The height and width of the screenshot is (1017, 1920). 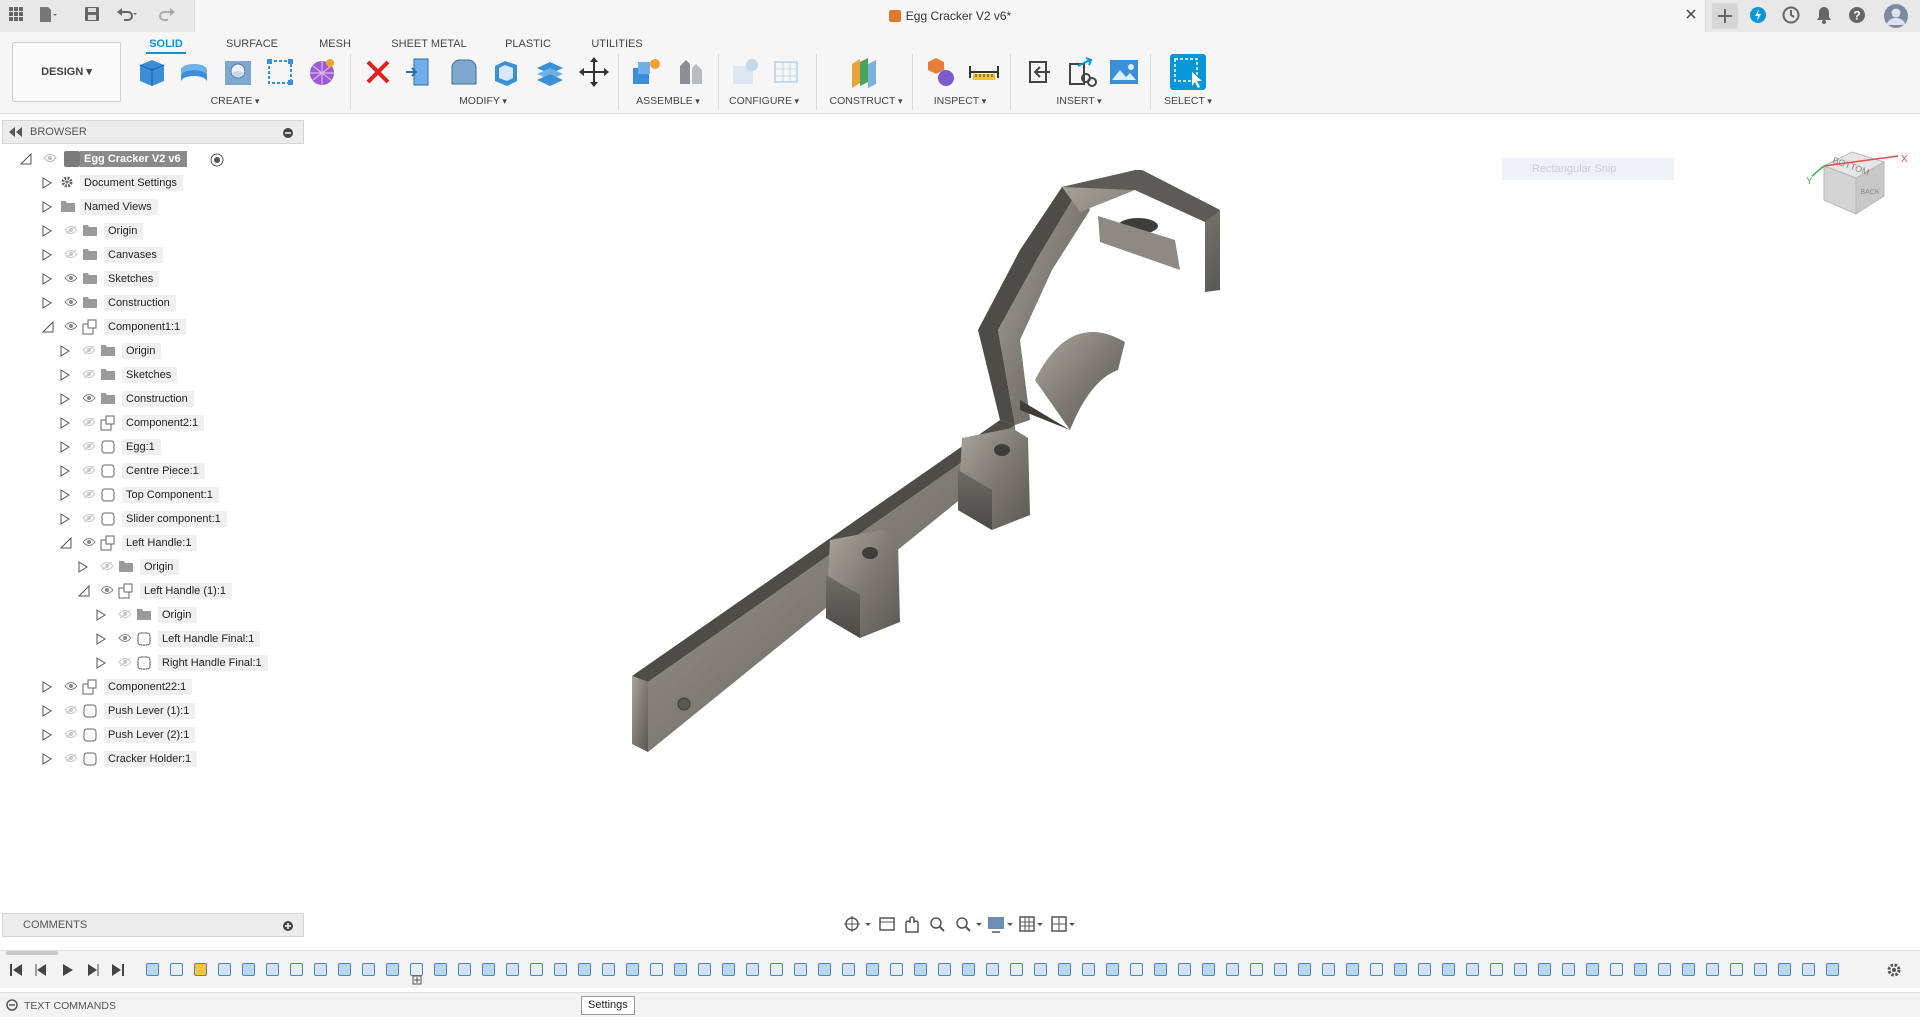 I want to click on extensions-icon, so click(x=1758, y=16).